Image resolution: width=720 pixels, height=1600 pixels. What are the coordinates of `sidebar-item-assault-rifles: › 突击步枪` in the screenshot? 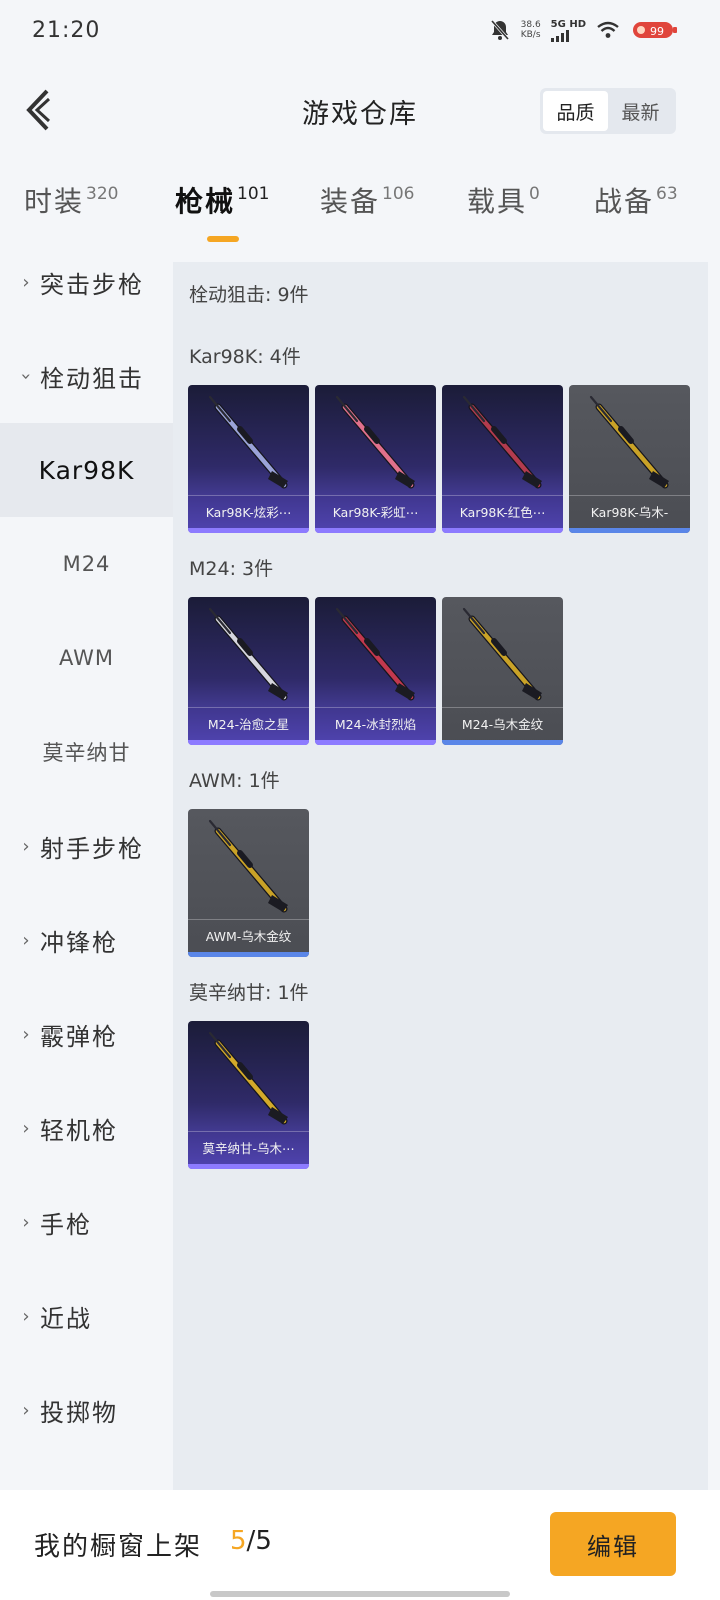 It's located at (86, 282).